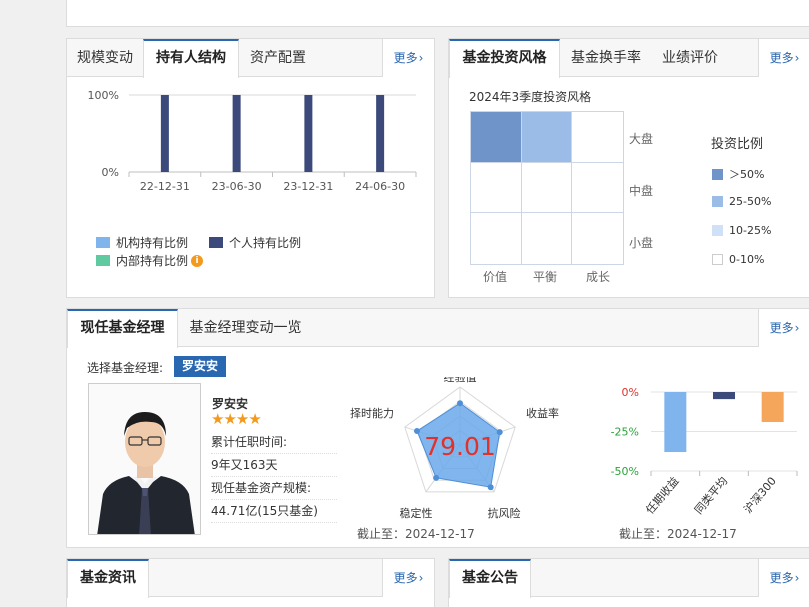 Image resolution: width=809 pixels, height=607 pixels. Describe the element at coordinates (641, 243) in the screenshot. I see `style-row-label: 小盘` at that location.